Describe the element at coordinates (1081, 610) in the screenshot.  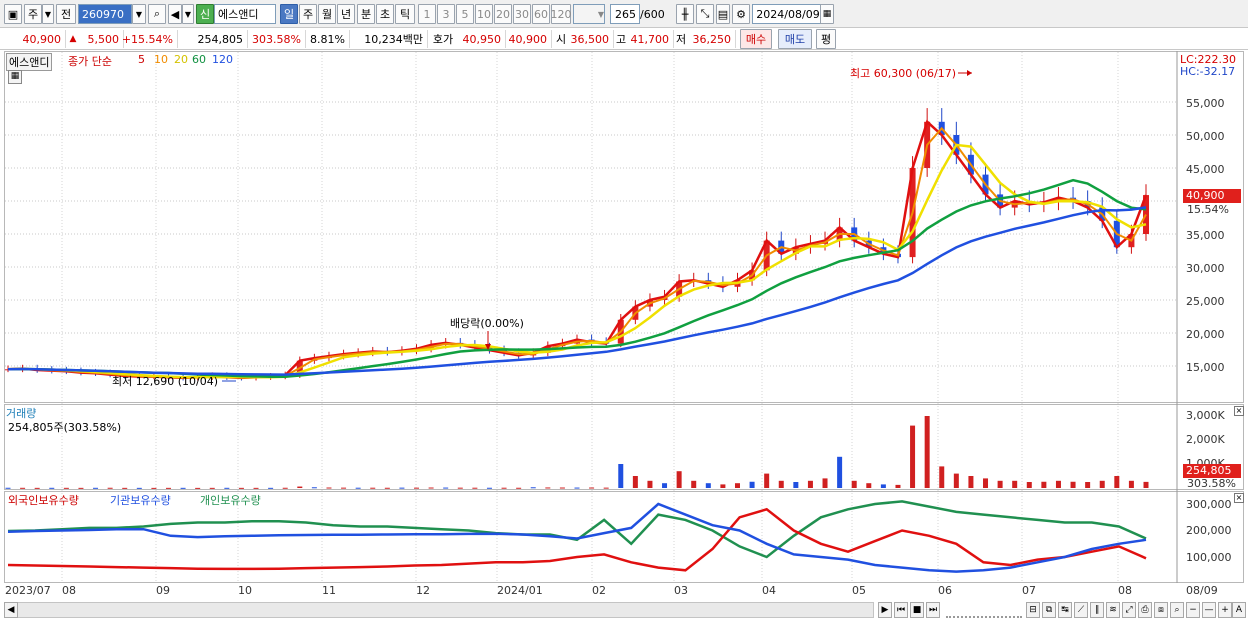
I see `line-tool-icon: ⟋` at that location.